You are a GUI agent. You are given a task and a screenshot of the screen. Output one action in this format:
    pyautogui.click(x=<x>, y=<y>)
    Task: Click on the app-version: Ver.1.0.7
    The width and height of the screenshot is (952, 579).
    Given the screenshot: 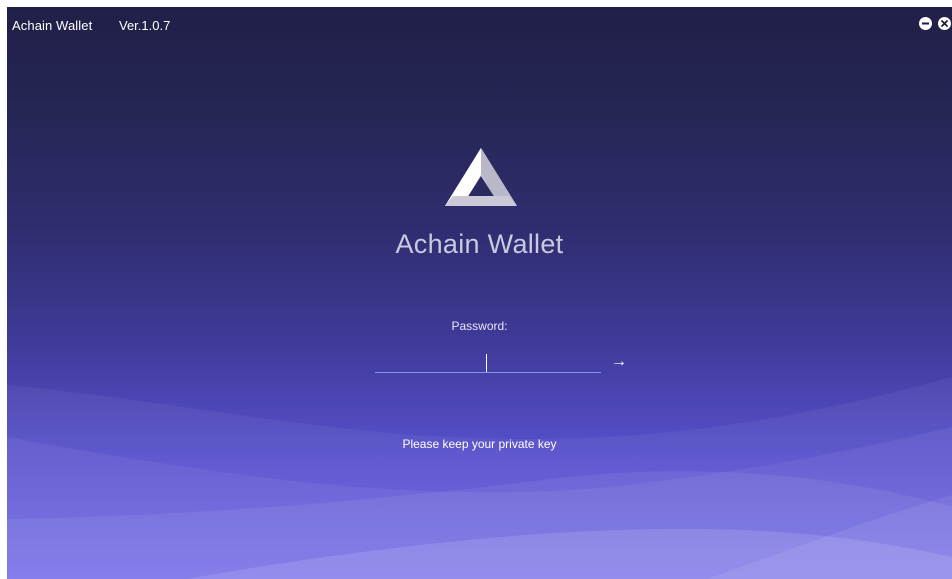 What is the action you would take?
    pyautogui.click(x=145, y=25)
    